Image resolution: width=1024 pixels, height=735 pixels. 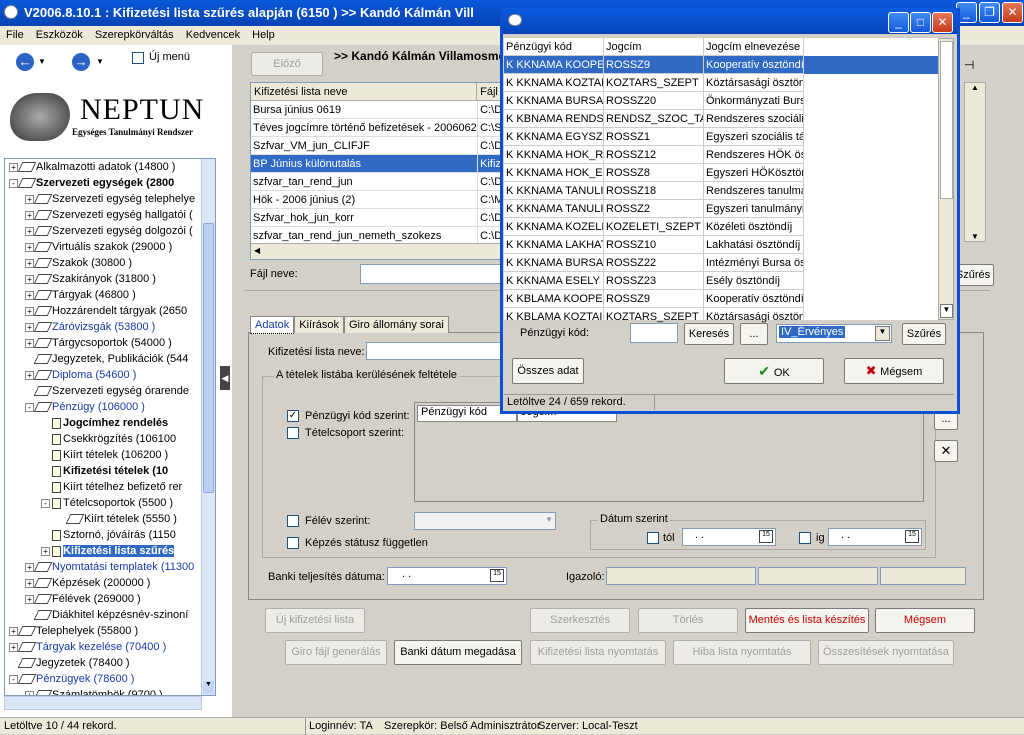 I want to click on table-row: BP Június különutalás Kifiz, so click(x=376, y=164).